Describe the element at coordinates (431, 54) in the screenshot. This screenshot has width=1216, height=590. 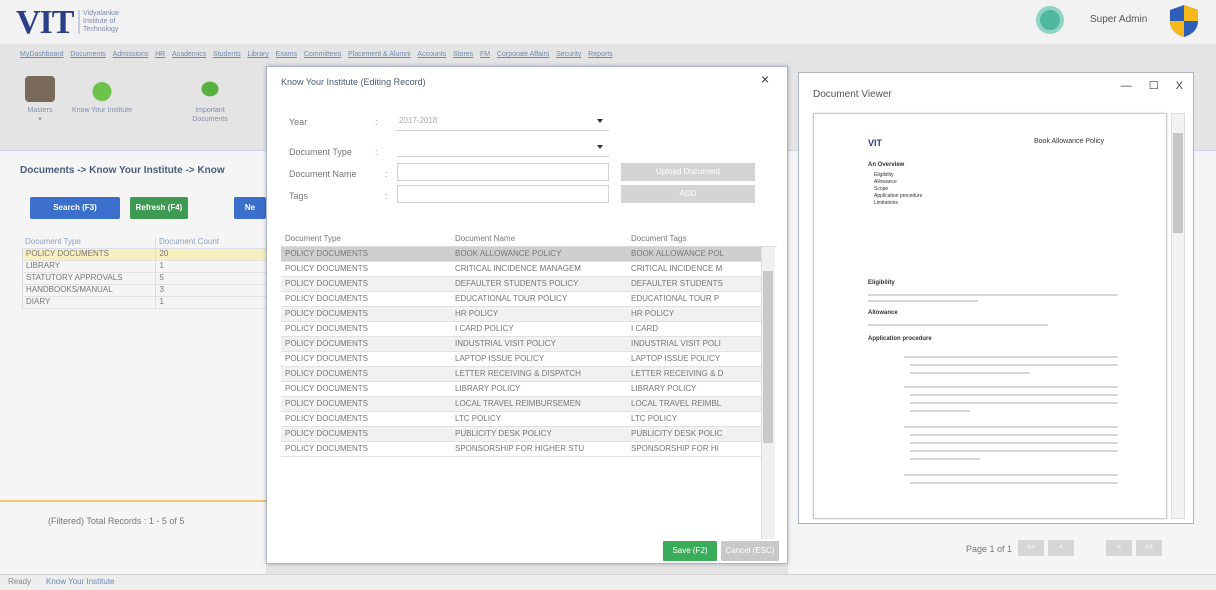
I see `menu-accounts: Accounts` at that location.